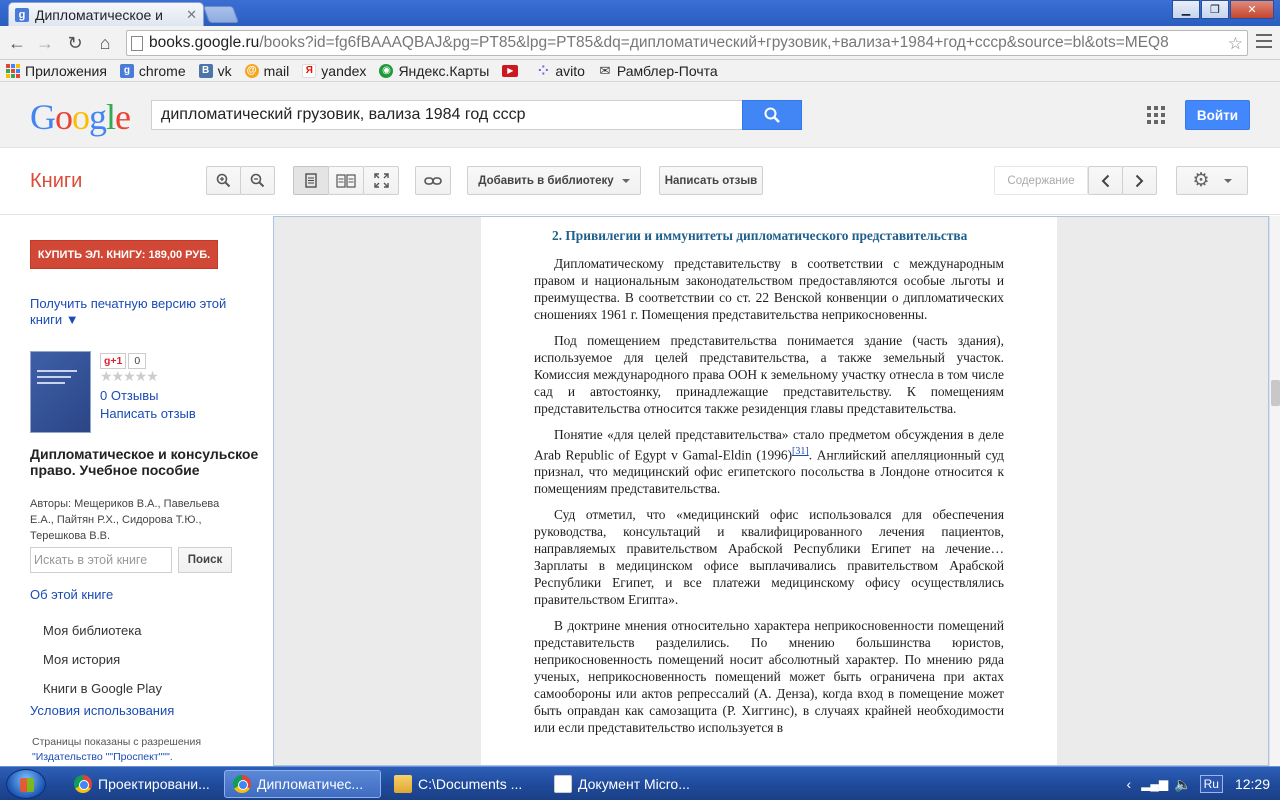 The width and height of the screenshot is (1280, 800). I want to click on browser-tab-active: g Дипломатическое и ✕, so click(106, 14).